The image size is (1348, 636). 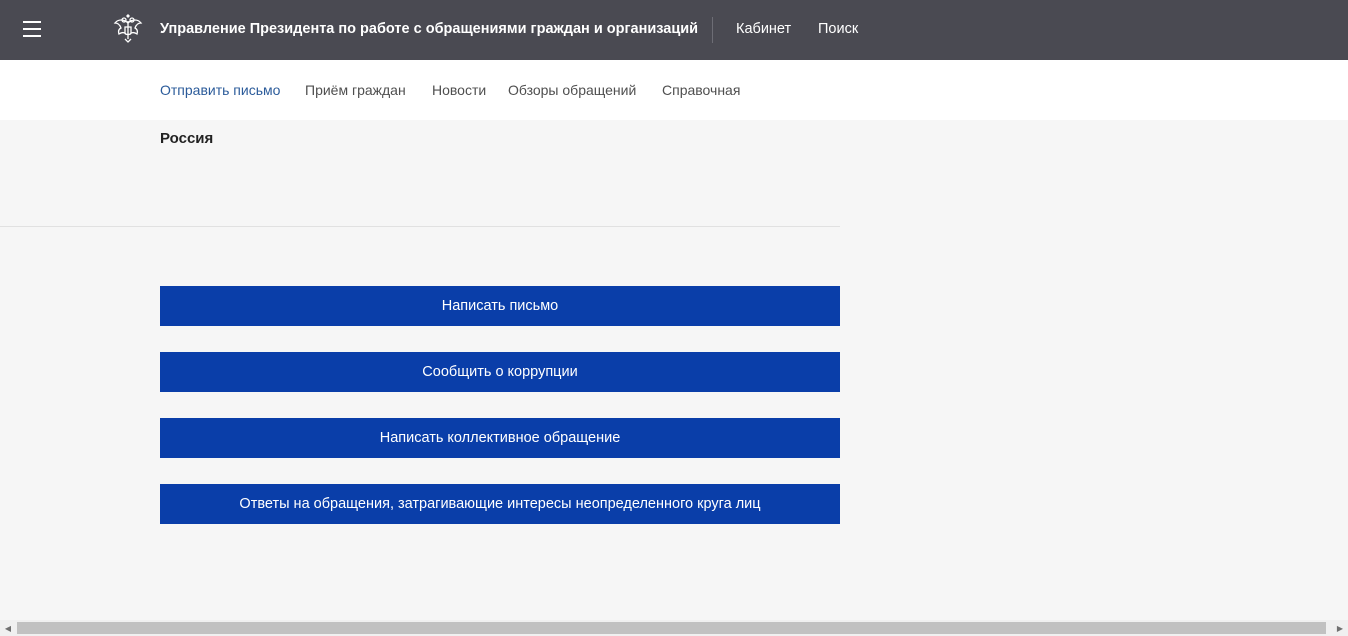 I want to click on horizontal-scrollbar: ◀ ▶, so click(x=674, y=628).